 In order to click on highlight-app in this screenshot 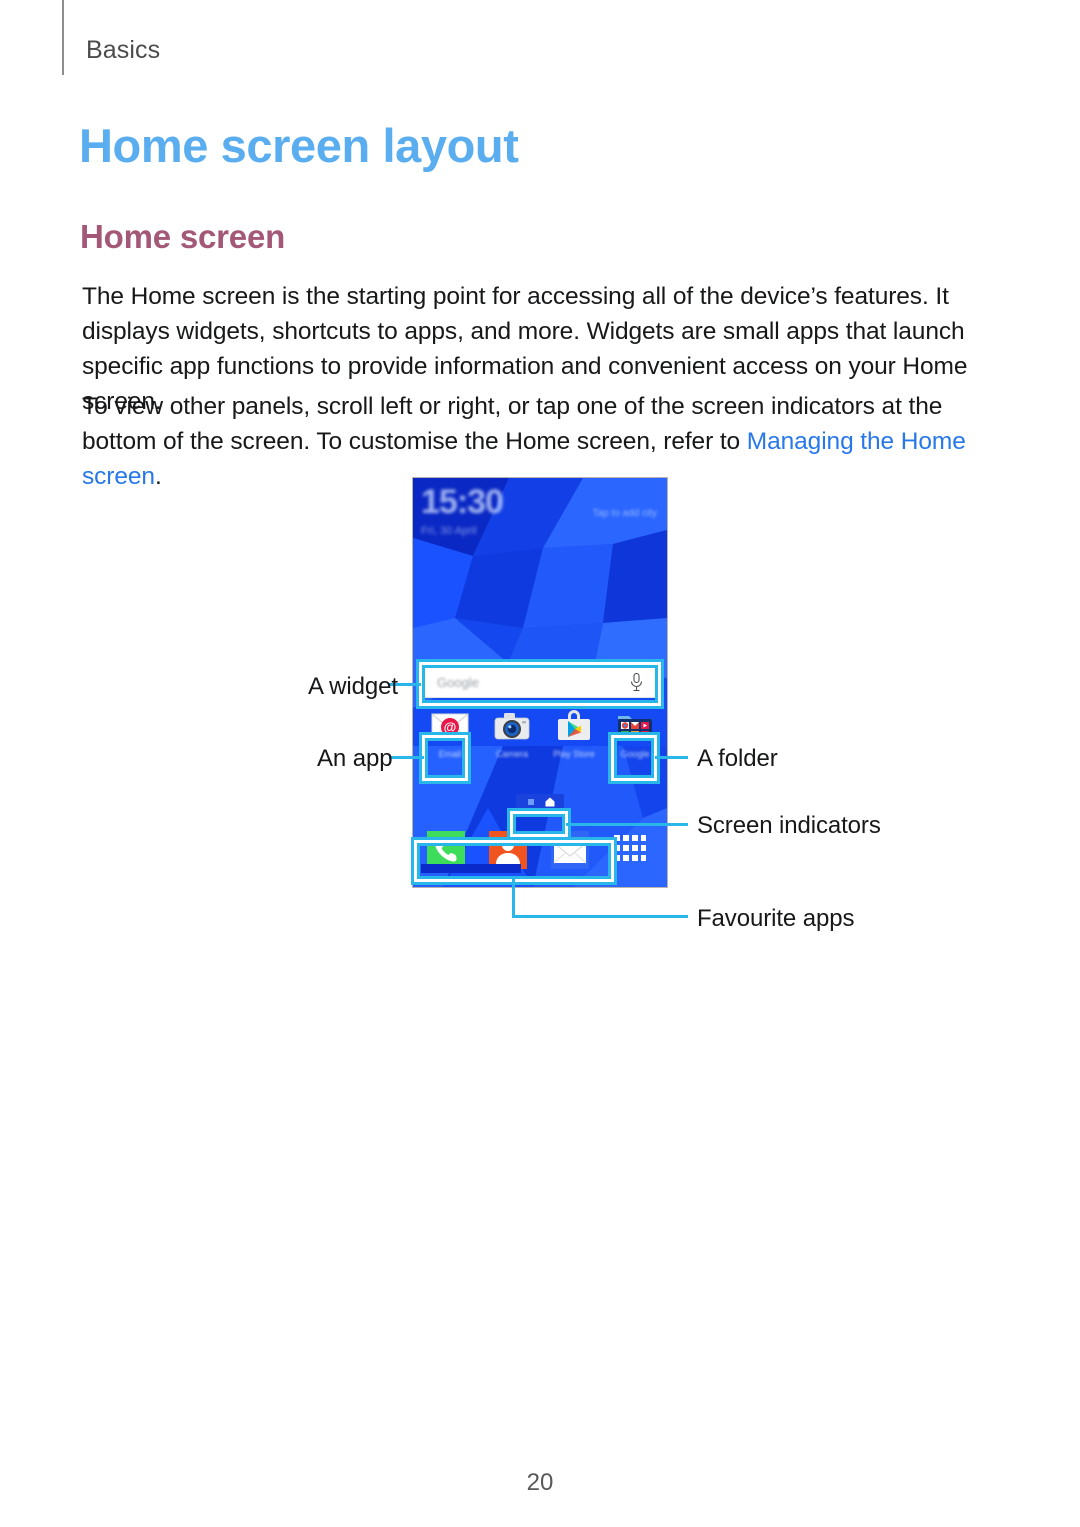, I will do `click(445, 758)`.